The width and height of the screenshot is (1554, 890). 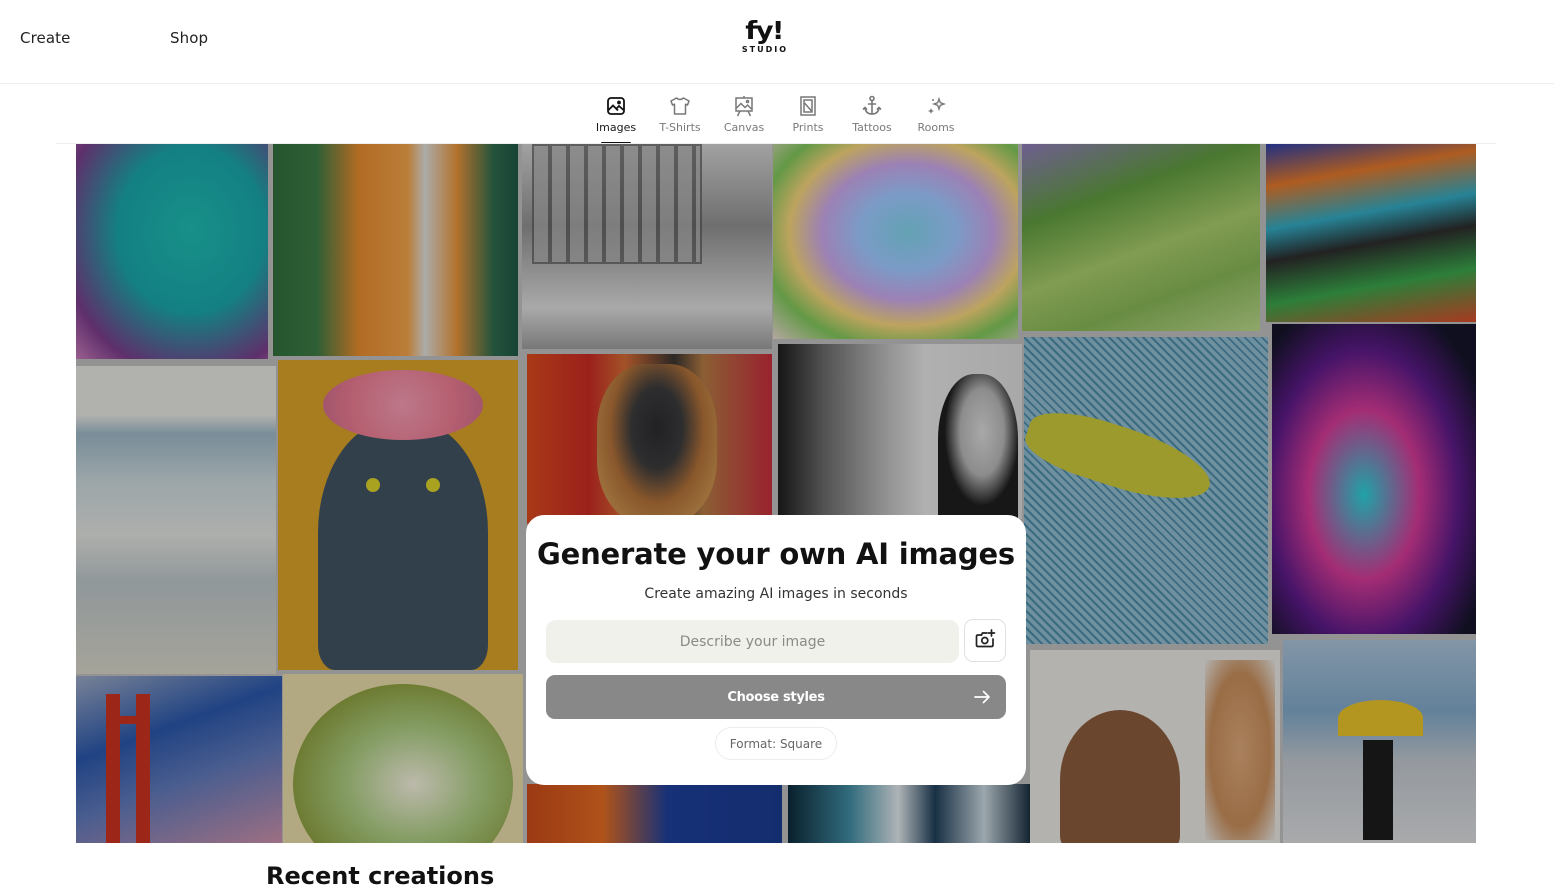 I want to click on upload-image-button, so click(x=985, y=640).